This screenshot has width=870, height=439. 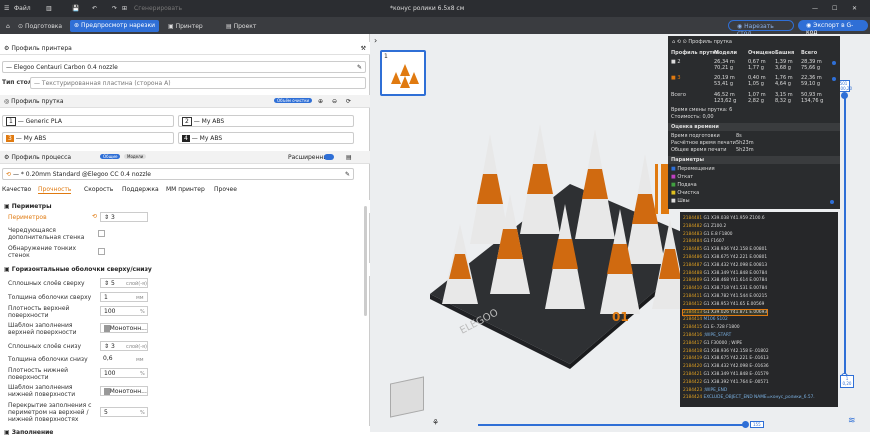 What do you see at coordinates (735, 265) in the screenshot?
I see `gcode-line-text: G1 X38.432 Y42.098 E.00813` at bounding box center [735, 265].